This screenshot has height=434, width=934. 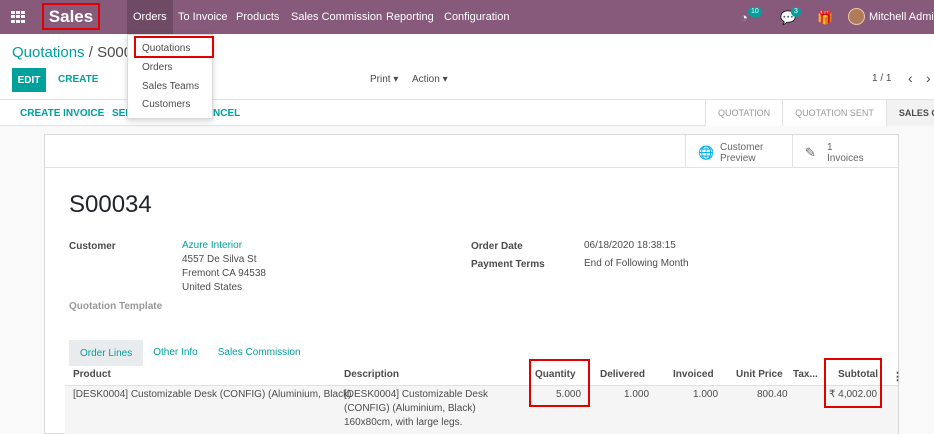 I want to click on app-brand: Sales, so click(x=71, y=16).